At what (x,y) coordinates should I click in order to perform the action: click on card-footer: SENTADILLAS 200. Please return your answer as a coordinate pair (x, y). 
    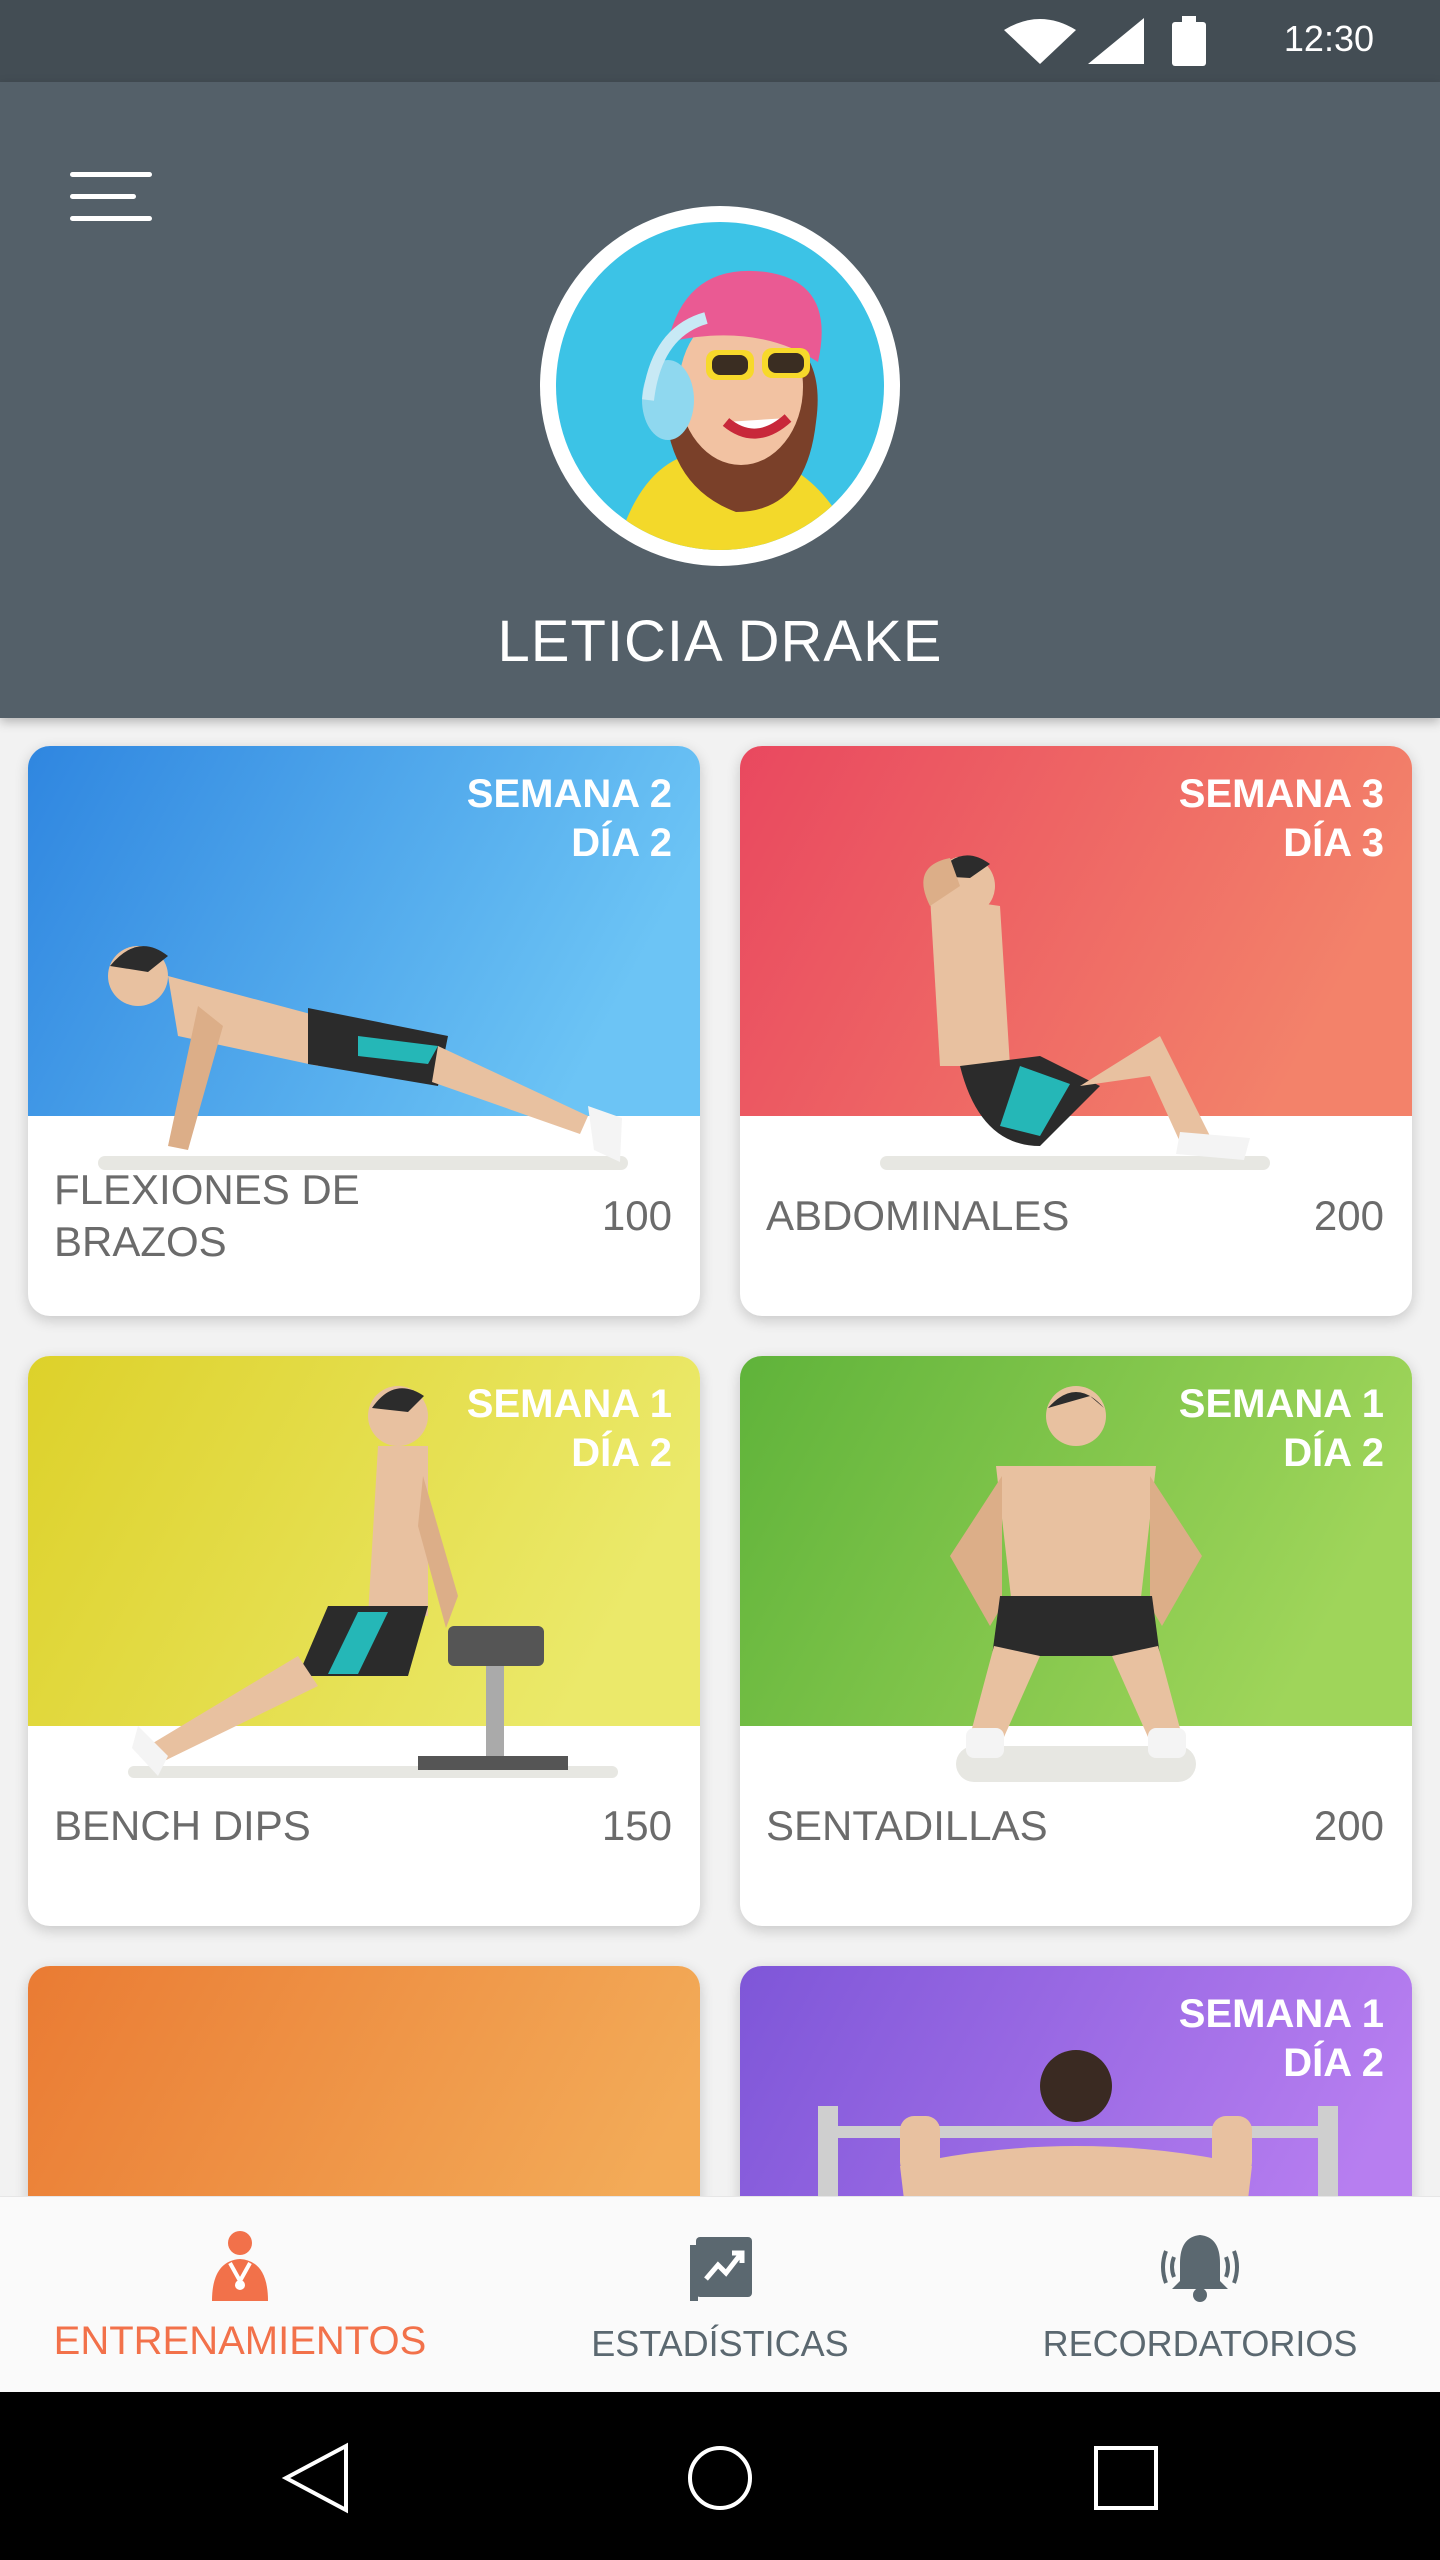
    Looking at the image, I should click on (1076, 1826).